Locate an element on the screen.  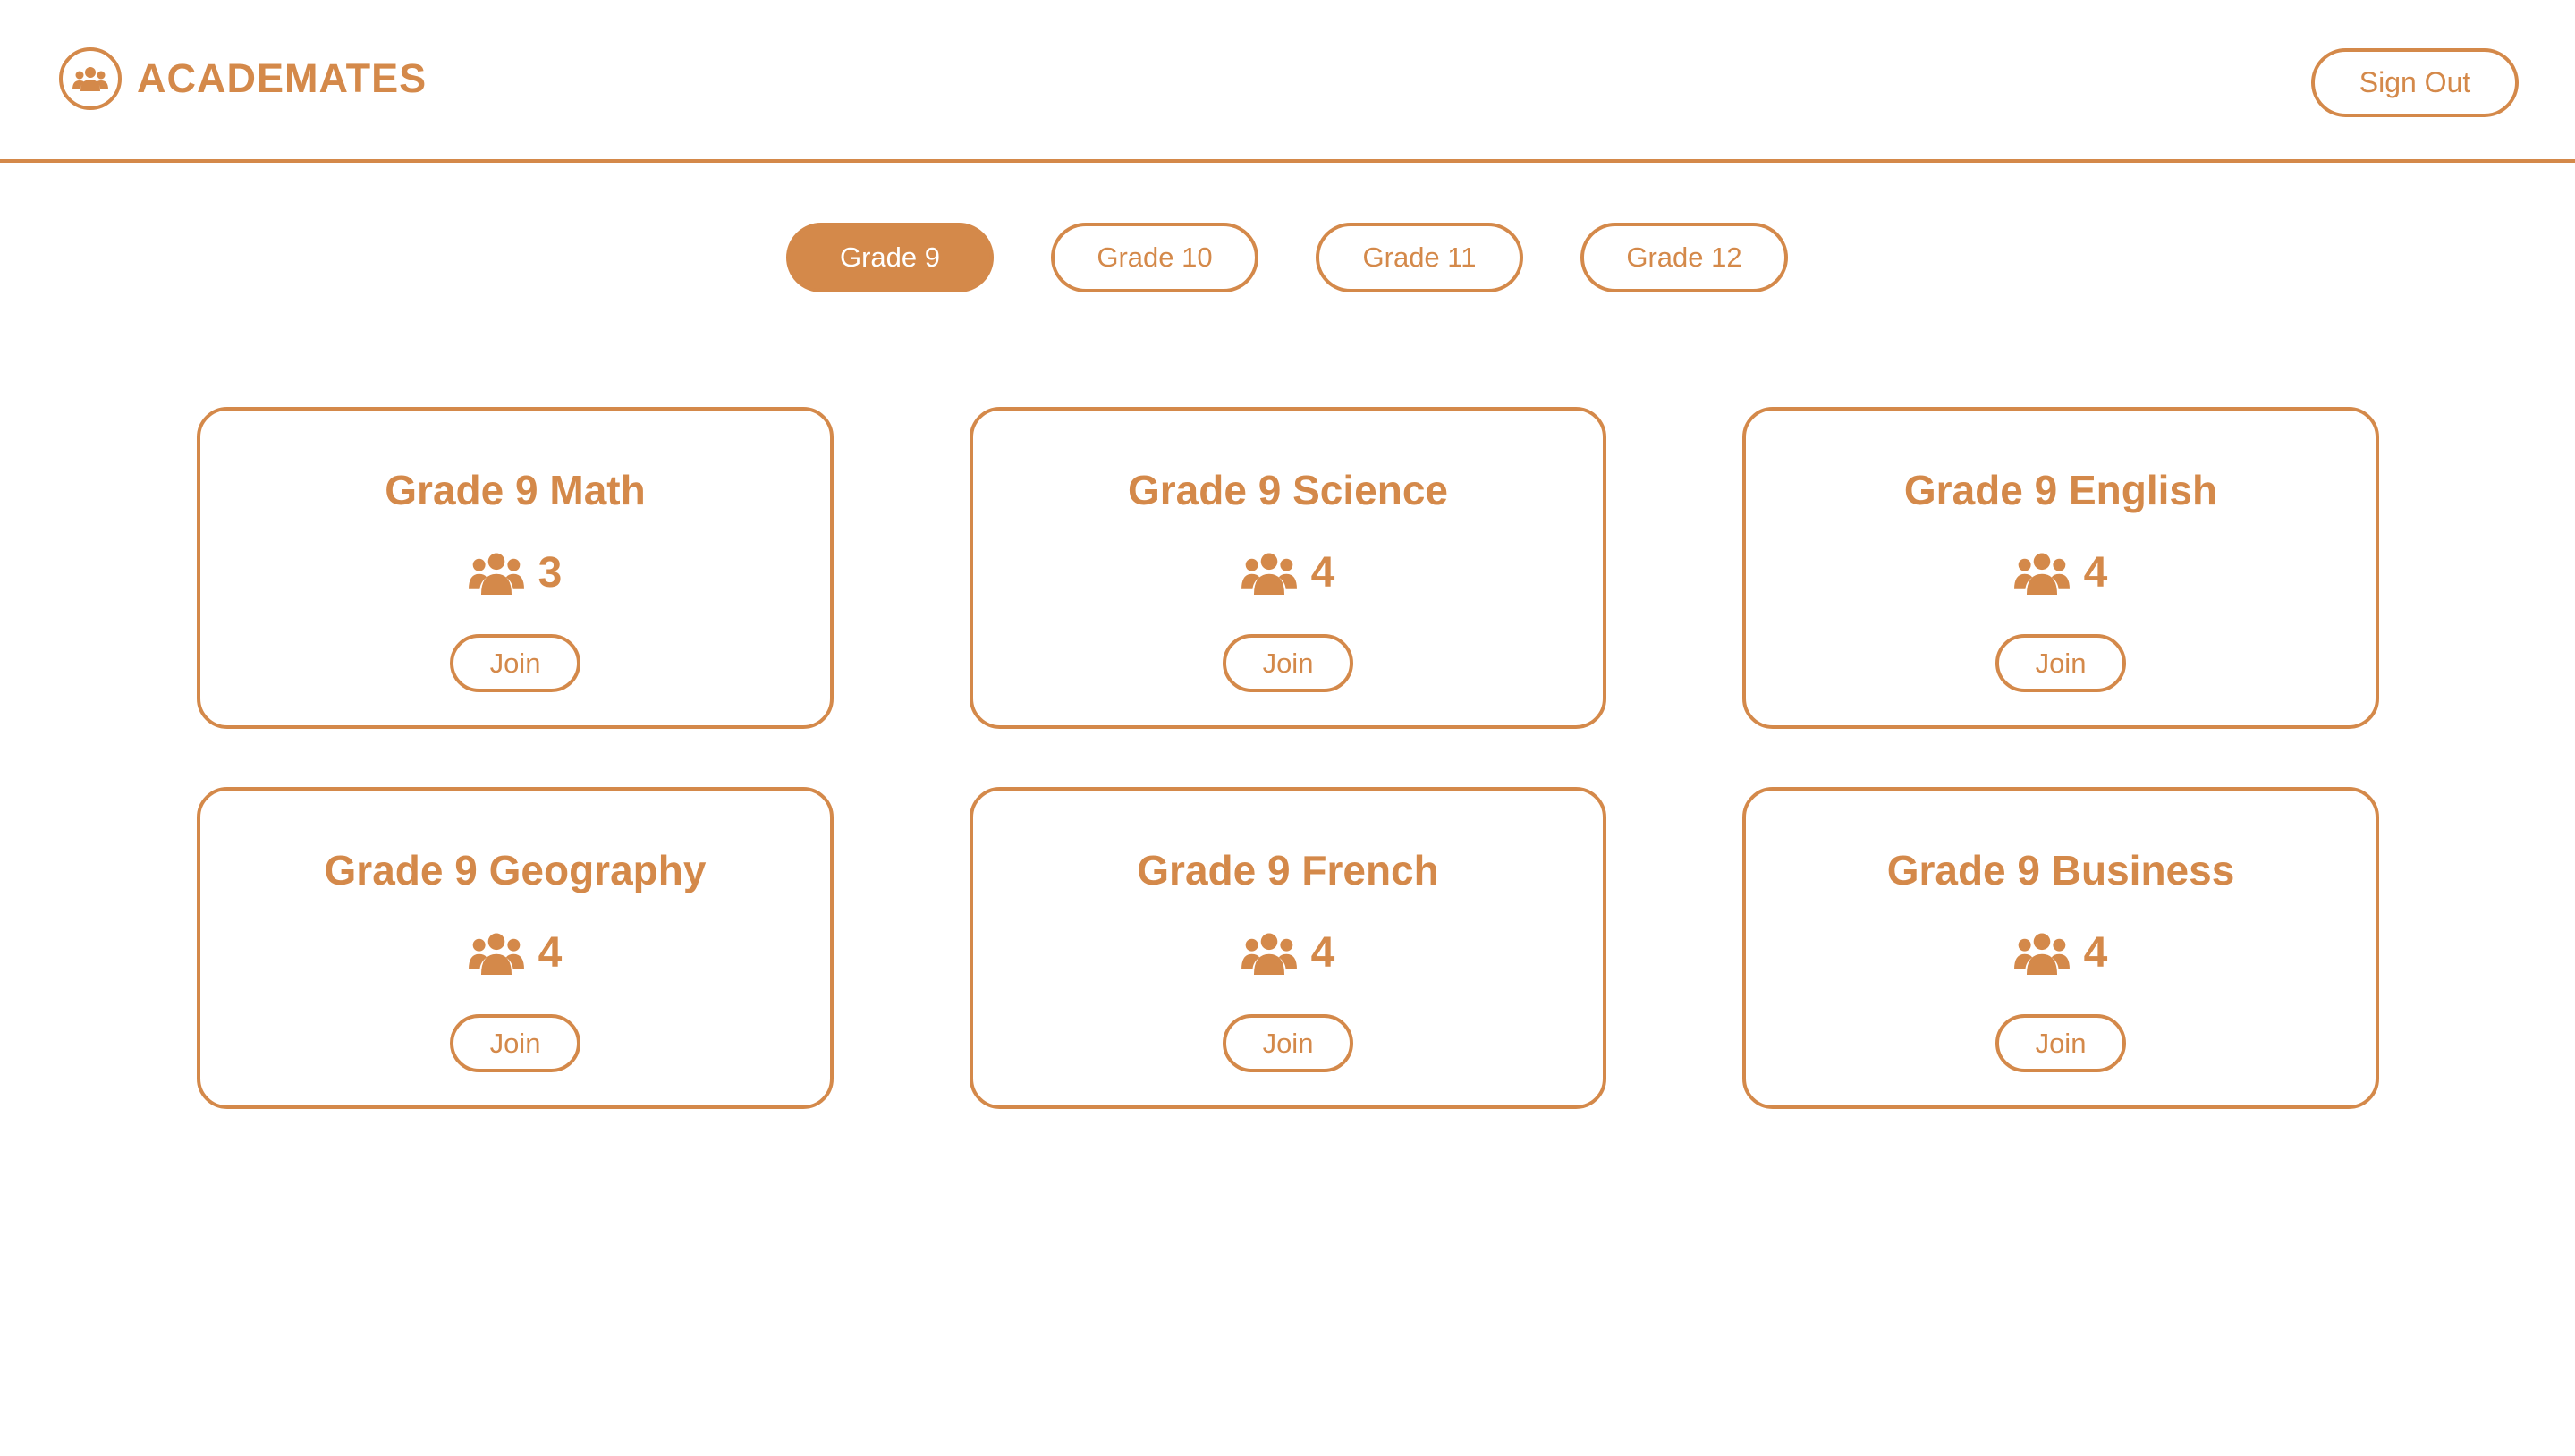
group-card-math: Grade 9 Math 3 Join is located at coordinates (515, 568).